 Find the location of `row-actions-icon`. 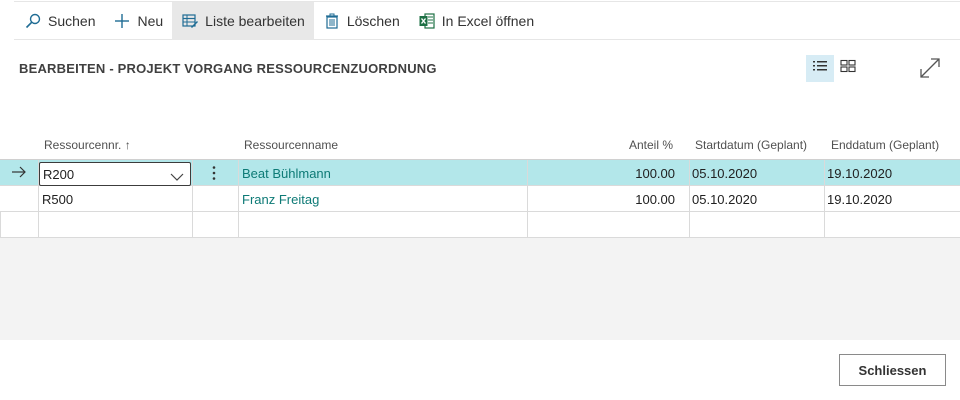

row-actions-icon is located at coordinates (214, 173).